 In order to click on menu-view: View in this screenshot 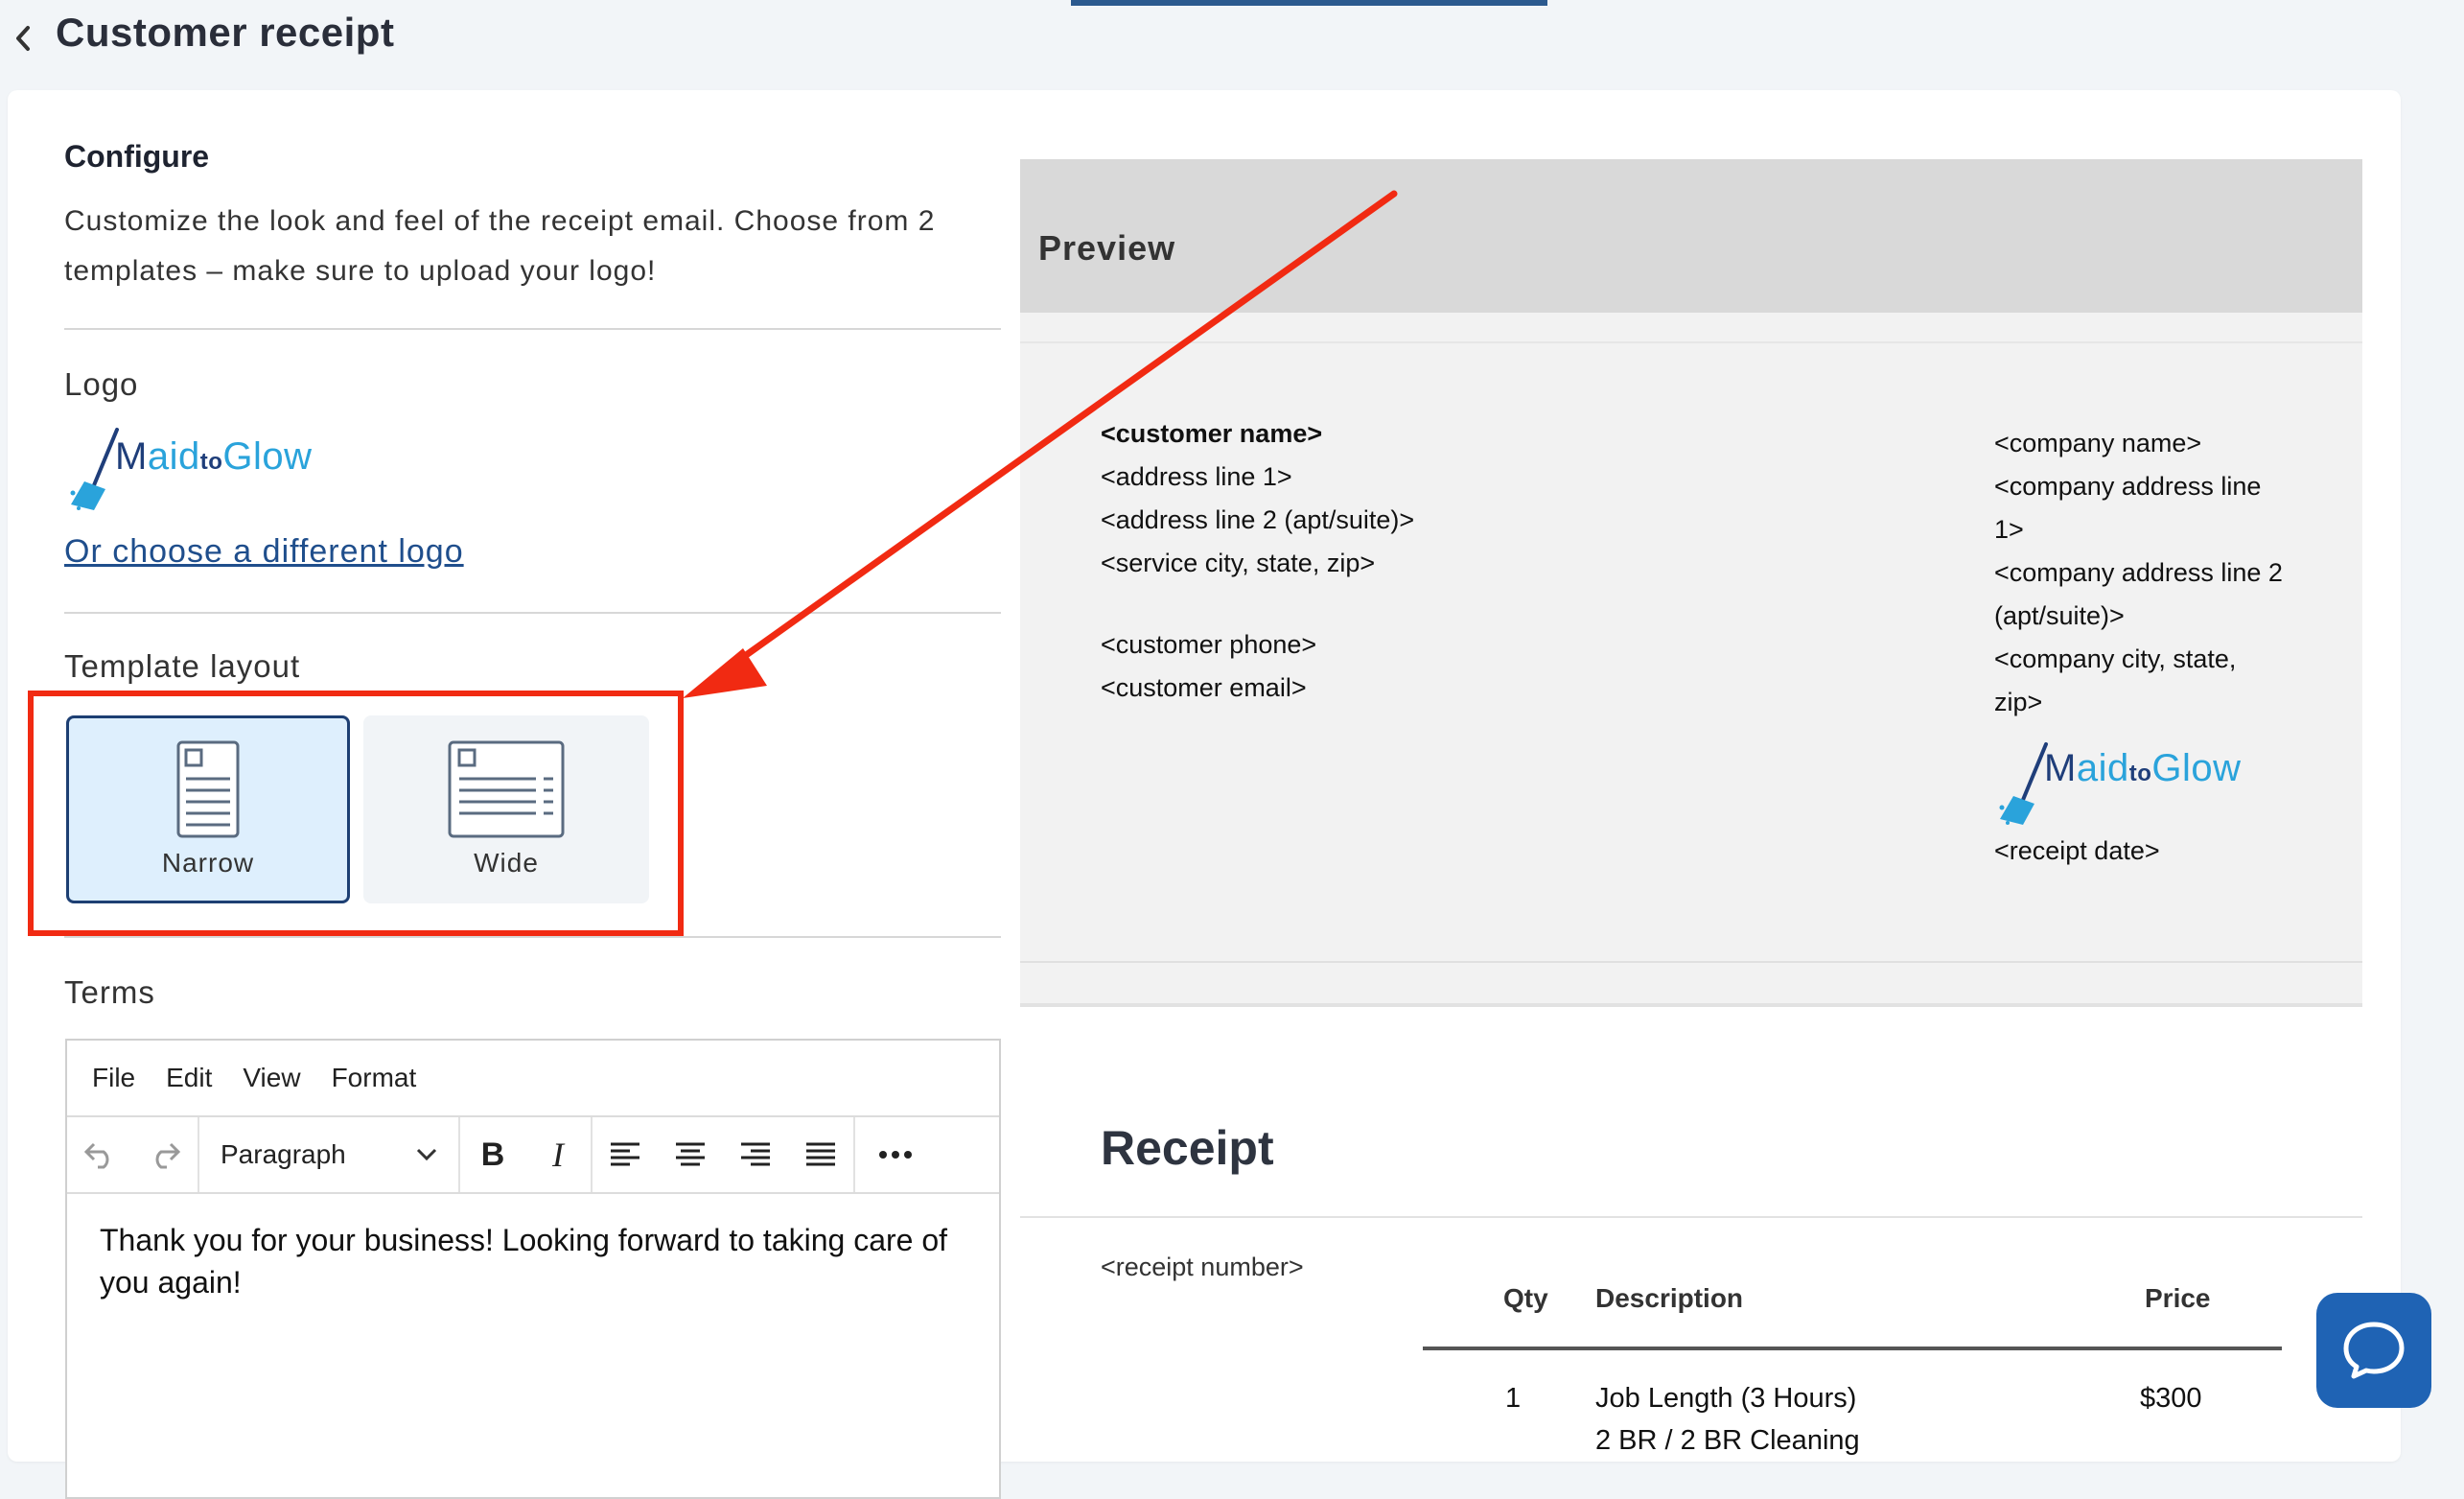, I will do `click(272, 1078)`.